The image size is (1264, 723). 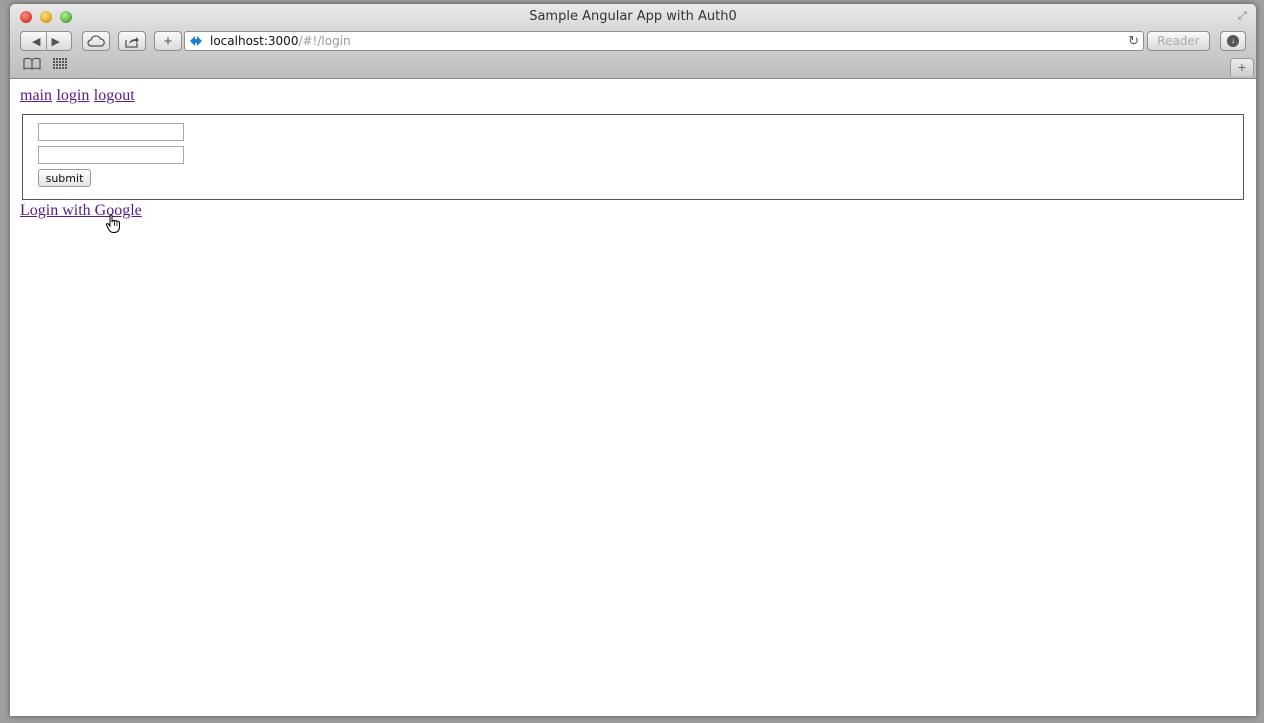 What do you see at coordinates (81, 211) in the screenshot?
I see `login-with-google-link: Login with Google` at bounding box center [81, 211].